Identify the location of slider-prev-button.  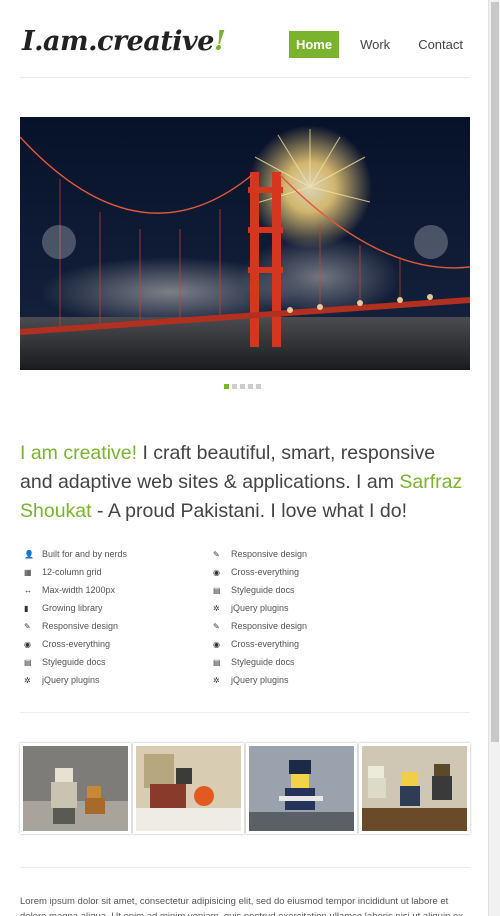
(59, 242).